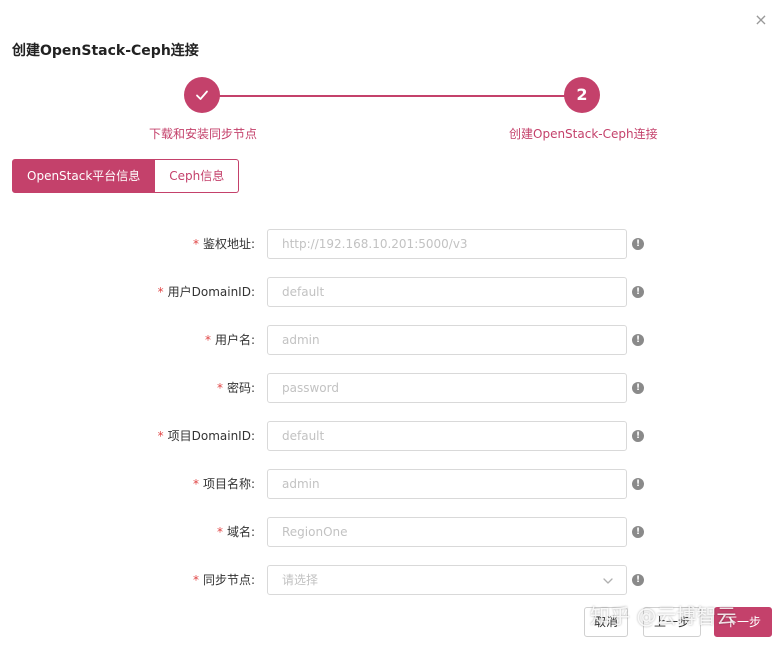  I want to click on form-row-region: *域名: !, so click(391, 532).